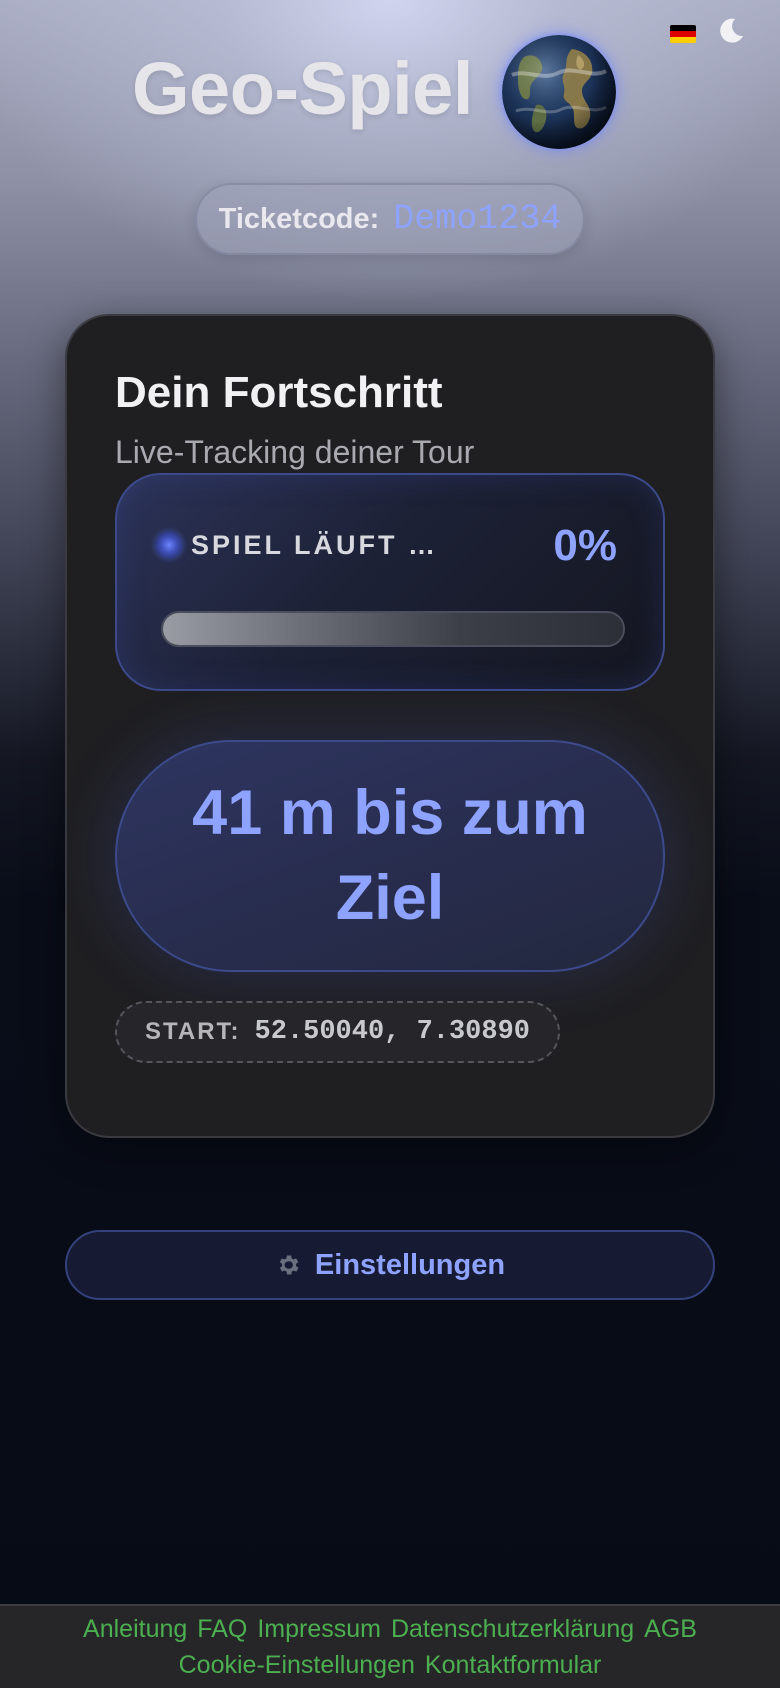  Describe the element at coordinates (512, 1629) in the screenshot. I see `footer-link-datenschutz: Datenschutzerklärung` at that location.